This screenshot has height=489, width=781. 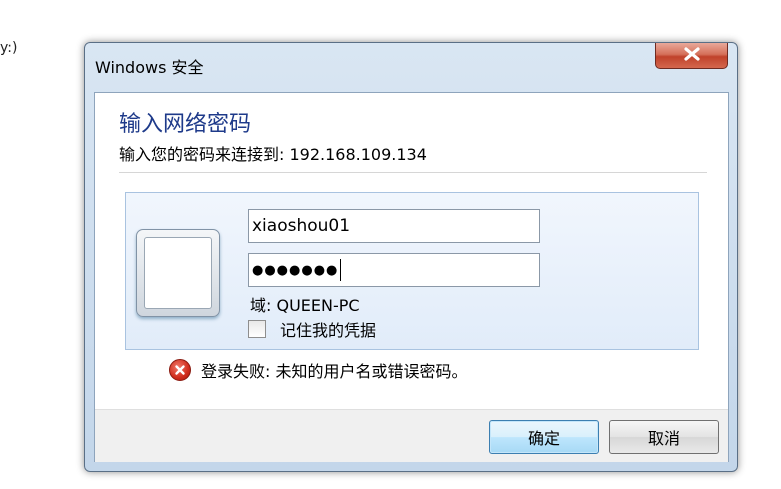 I want to click on divider, so click(x=413, y=172).